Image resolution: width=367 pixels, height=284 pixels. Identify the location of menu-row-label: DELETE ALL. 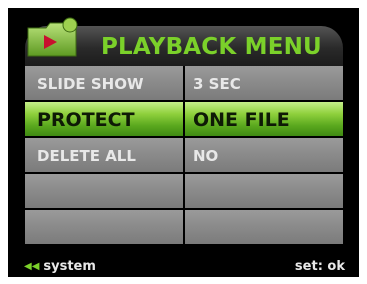
(104, 155).